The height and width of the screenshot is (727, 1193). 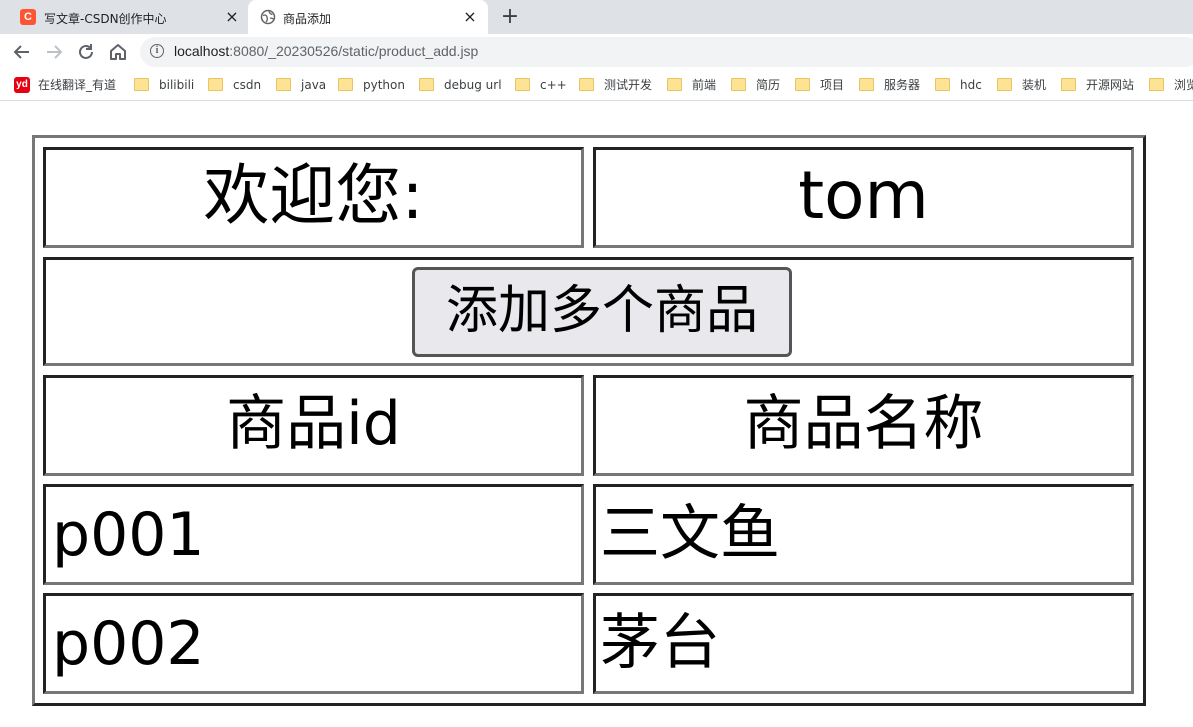 I want to click on bookmark-label: 服务器, so click(x=902, y=85).